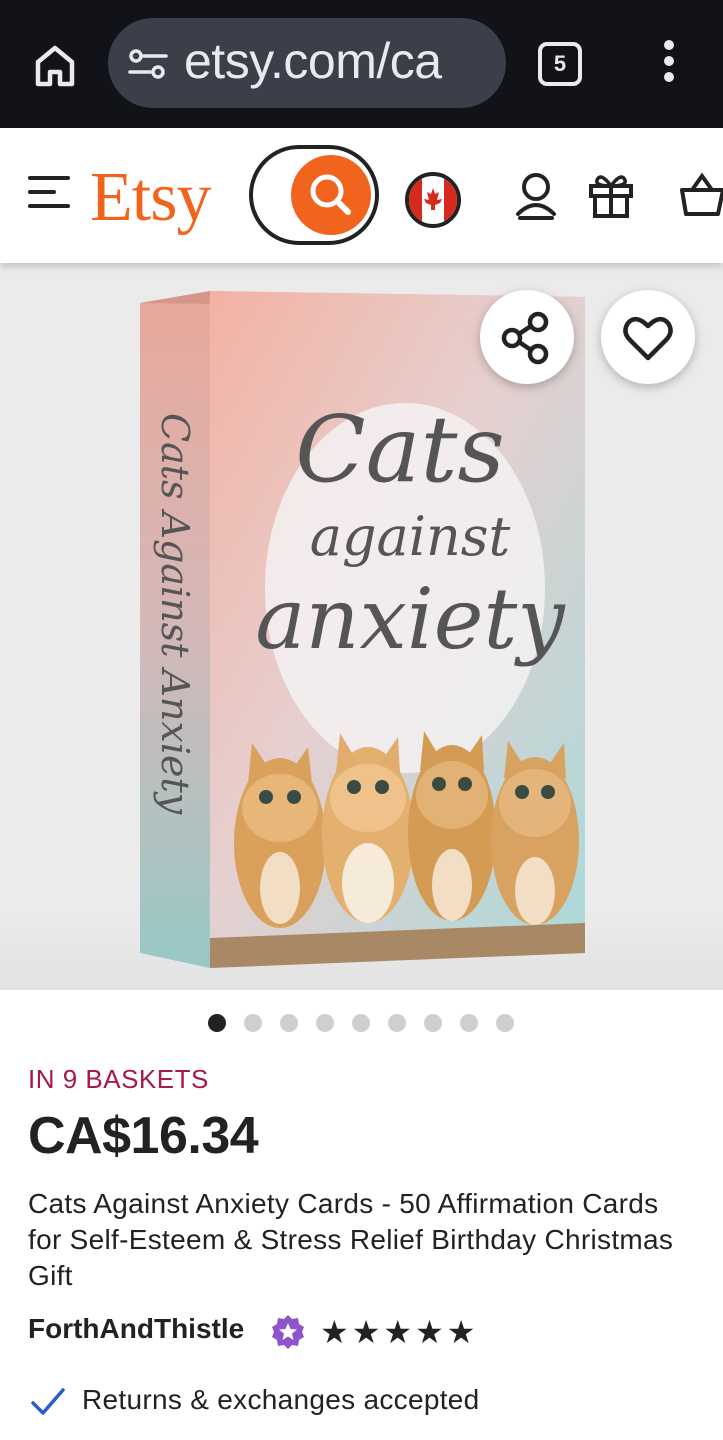 This screenshot has width=723, height=1440. I want to click on hamburger-menu-icon, so click(49, 194).